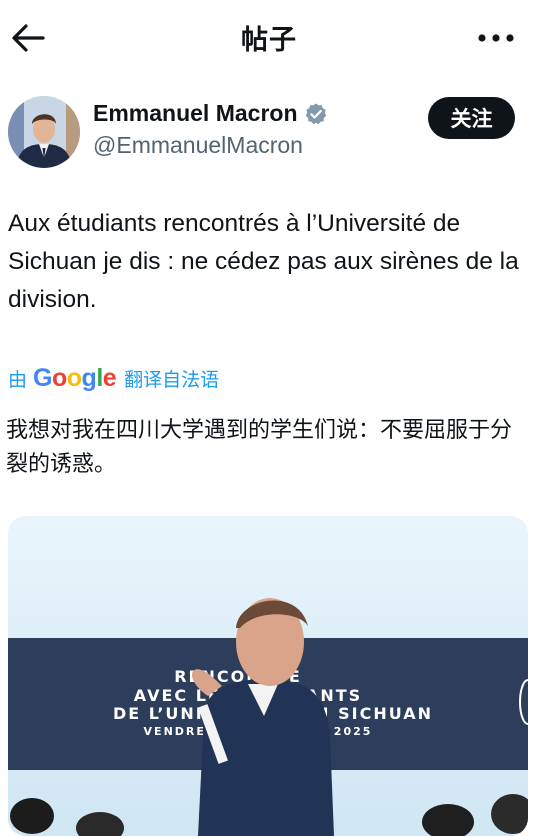 The height and width of the screenshot is (836, 538). I want to click on follow-button: 关注, so click(471, 118).